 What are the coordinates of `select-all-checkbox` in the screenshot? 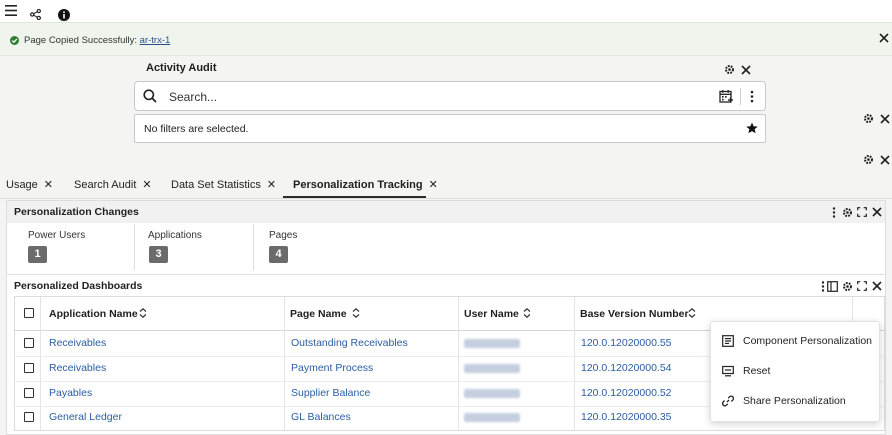 It's located at (29, 313).